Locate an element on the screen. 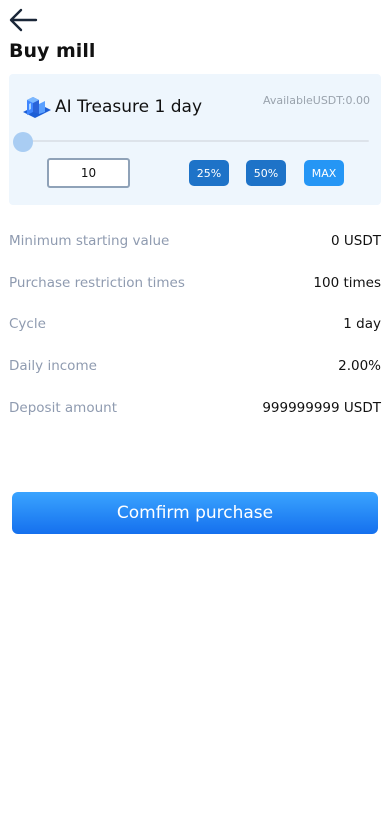 This screenshot has width=391, height=826. detail-label: Minimum starting value is located at coordinates (89, 241).